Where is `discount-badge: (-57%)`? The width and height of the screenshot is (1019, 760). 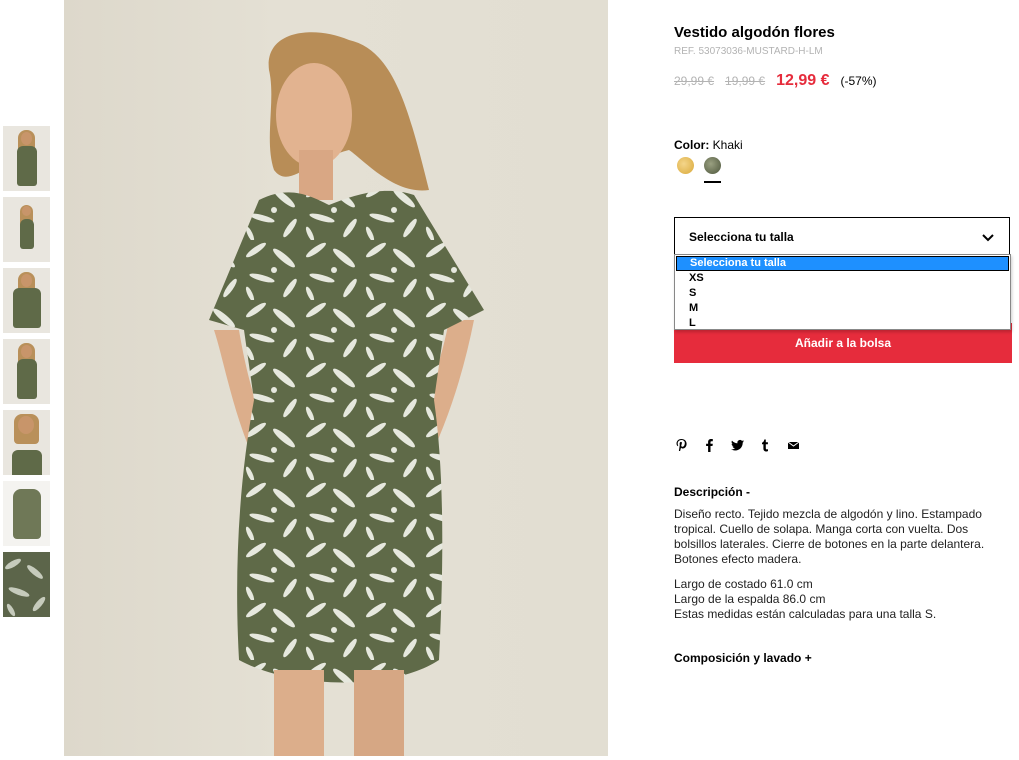
discount-badge: (-57%) is located at coordinates (858, 81).